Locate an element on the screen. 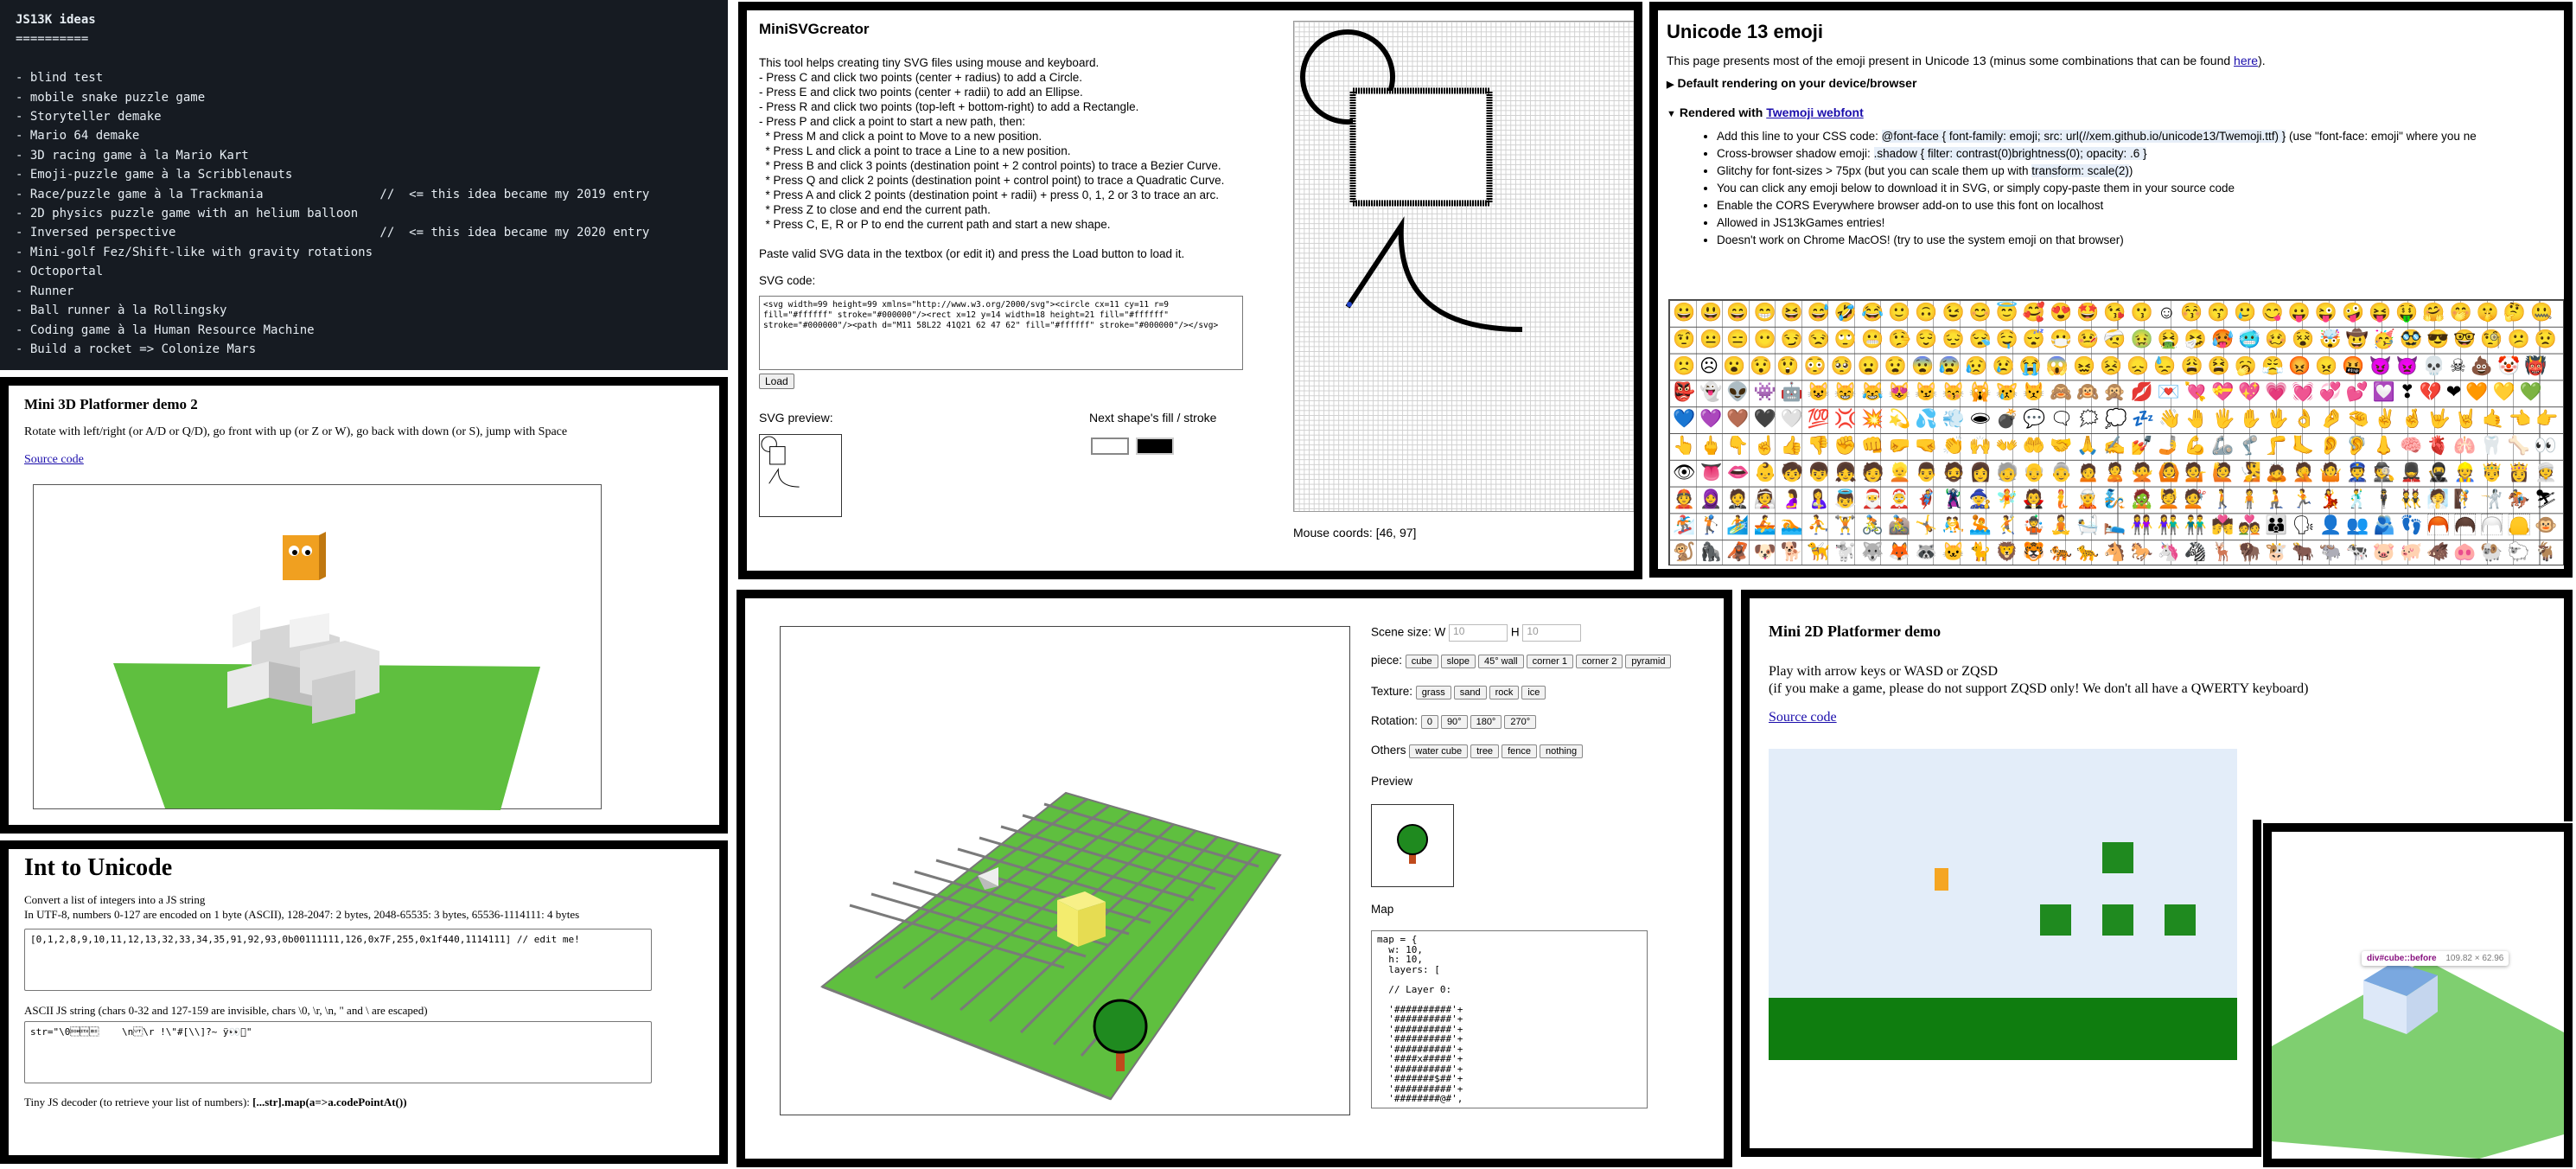 The height and width of the screenshot is (1169, 2576). tree-button: tree is located at coordinates (1485, 751).